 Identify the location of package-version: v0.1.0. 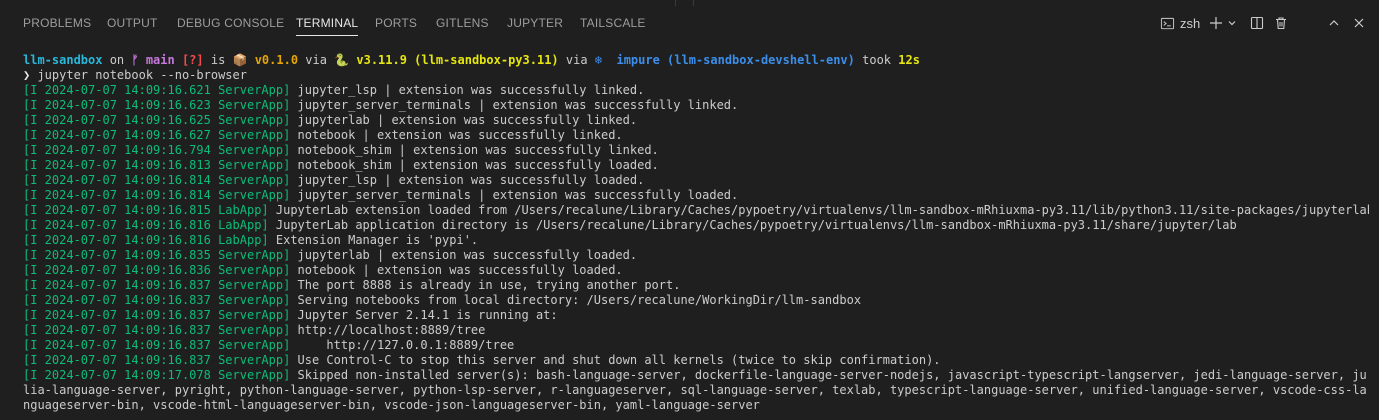
(273, 60).